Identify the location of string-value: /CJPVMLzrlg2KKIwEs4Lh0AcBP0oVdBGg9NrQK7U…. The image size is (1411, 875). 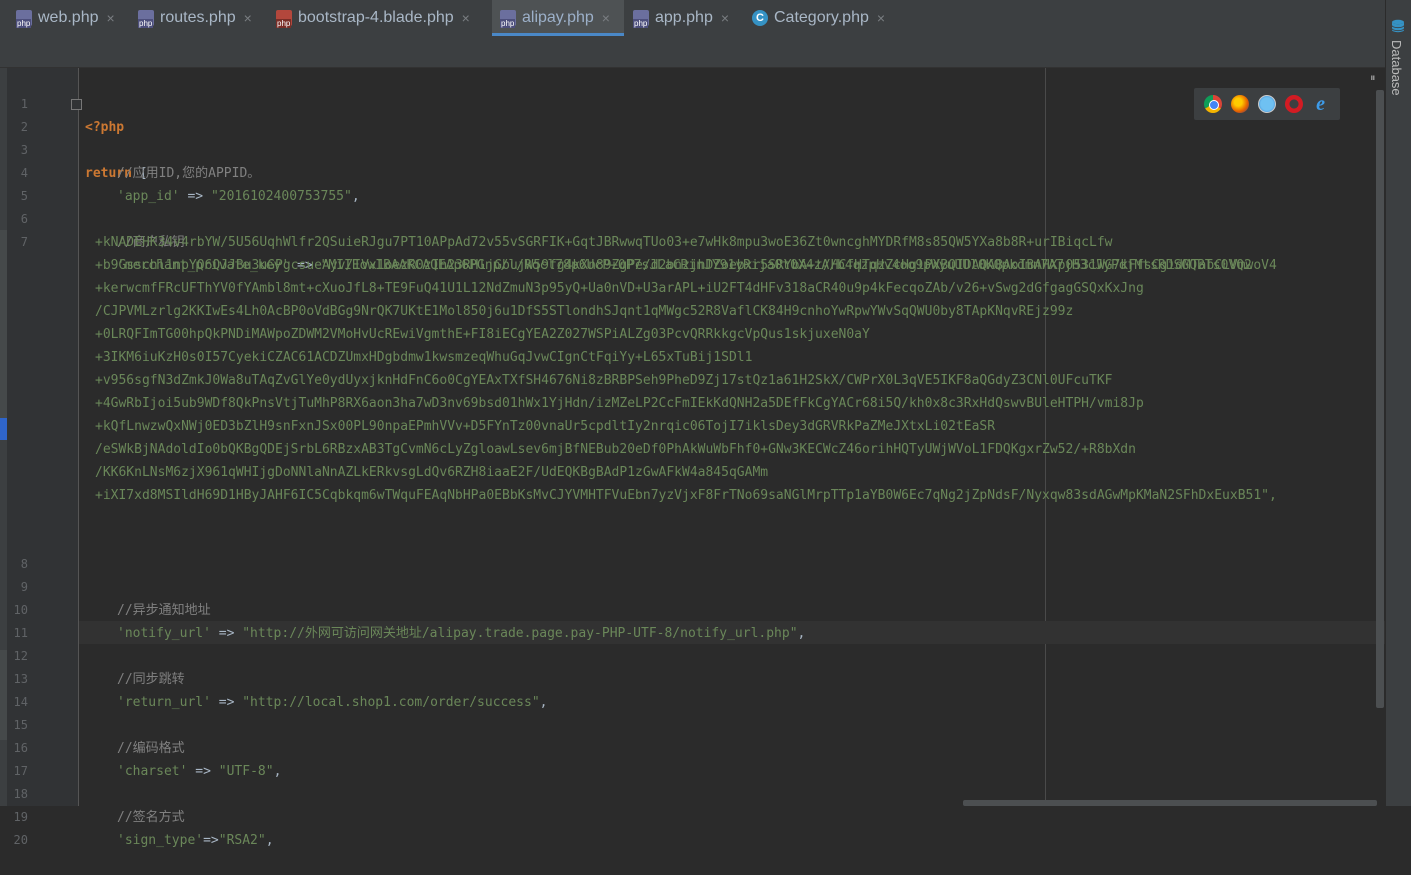
(584, 311).